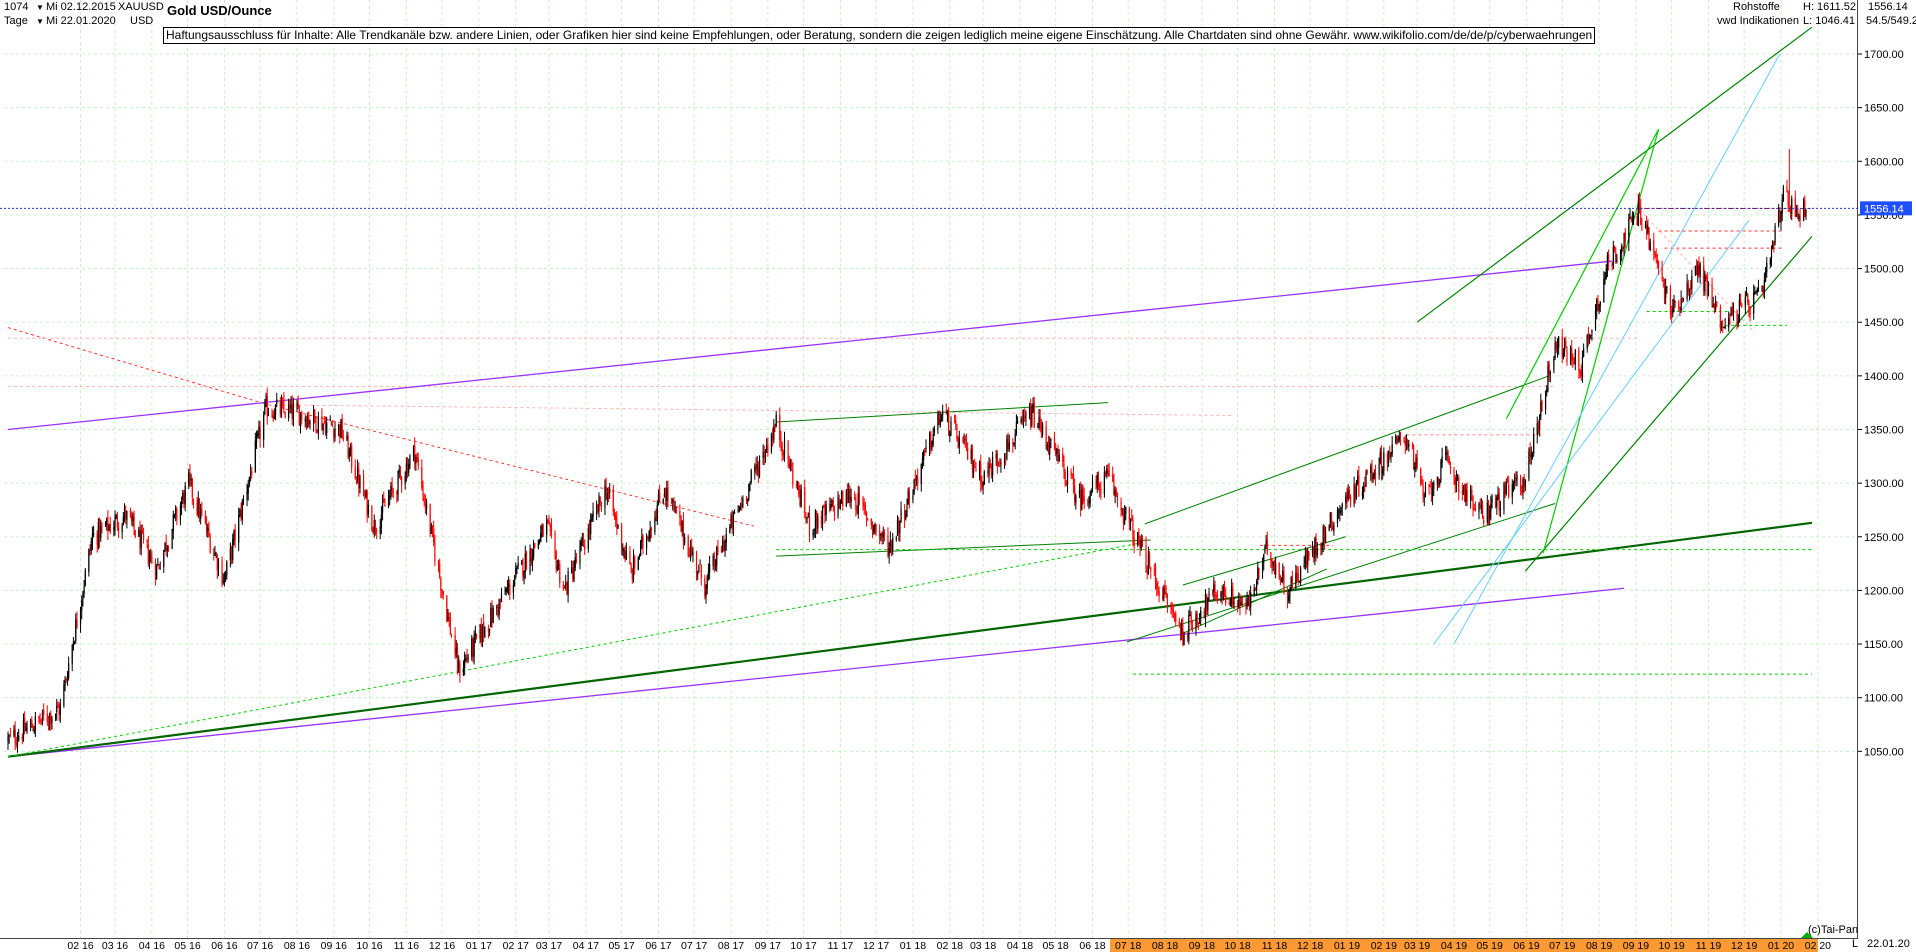 This screenshot has height=952, width=1916. What do you see at coordinates (224, 946) in the screenshot?
I see `x-tick-label: 06 16` at bounding box center [224, 946].